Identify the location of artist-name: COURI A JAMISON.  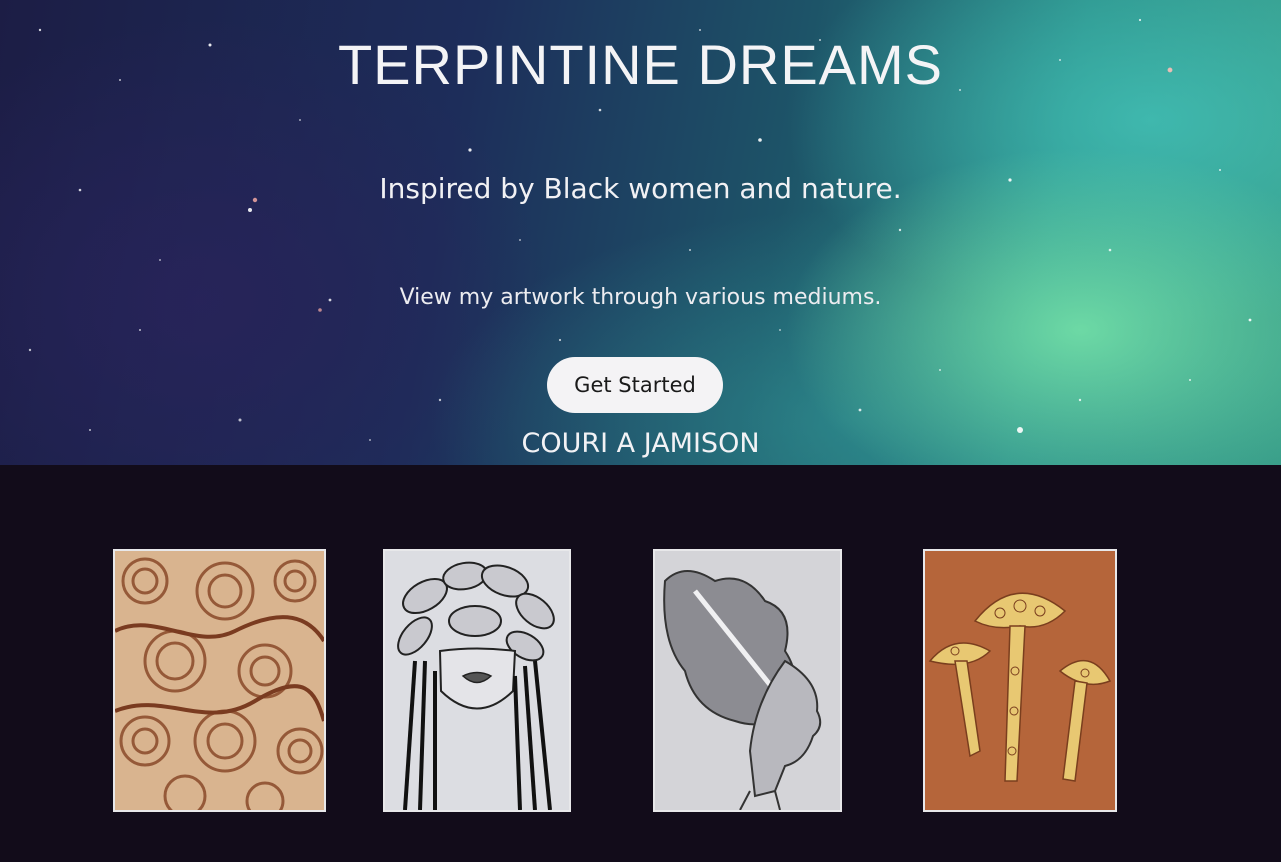
(640, 443).